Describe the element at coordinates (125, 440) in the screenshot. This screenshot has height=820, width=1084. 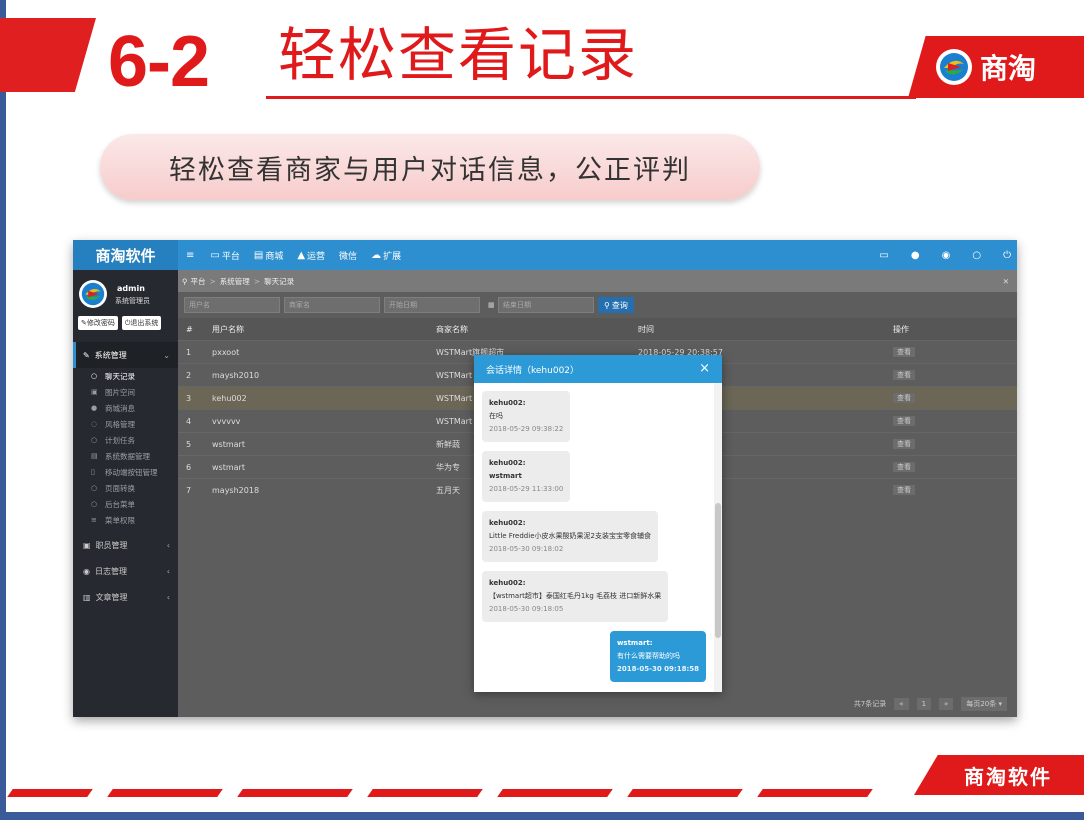
I see `sidebar-sub-tasks: ○ 计划任务` at that location.